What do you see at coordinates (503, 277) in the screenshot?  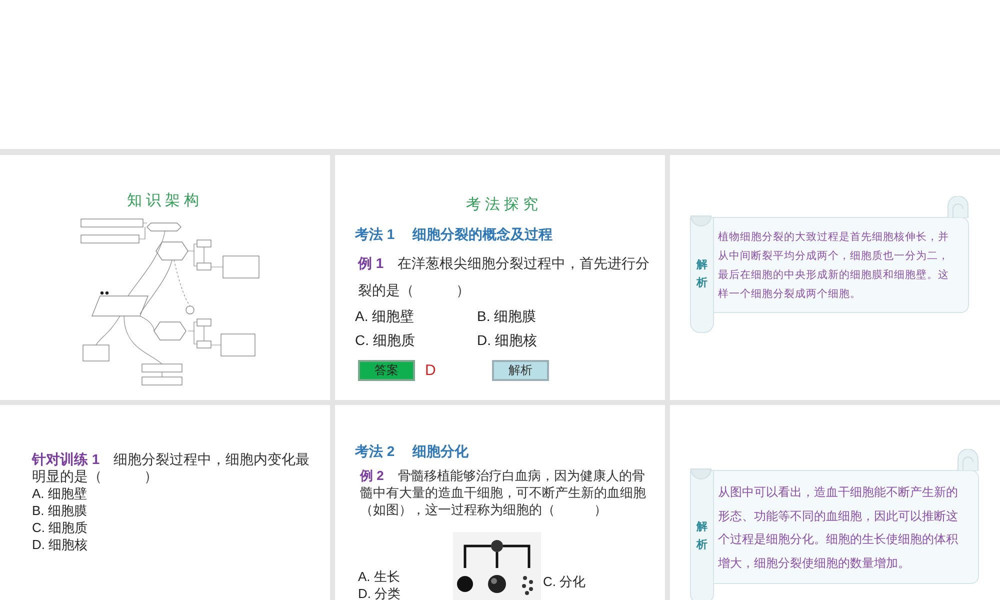 I see `question-text: 例 1 在洋葱根尖细胞分裂过程中，首先进行分裂的是（ ）` at bounding box center [503, 277].